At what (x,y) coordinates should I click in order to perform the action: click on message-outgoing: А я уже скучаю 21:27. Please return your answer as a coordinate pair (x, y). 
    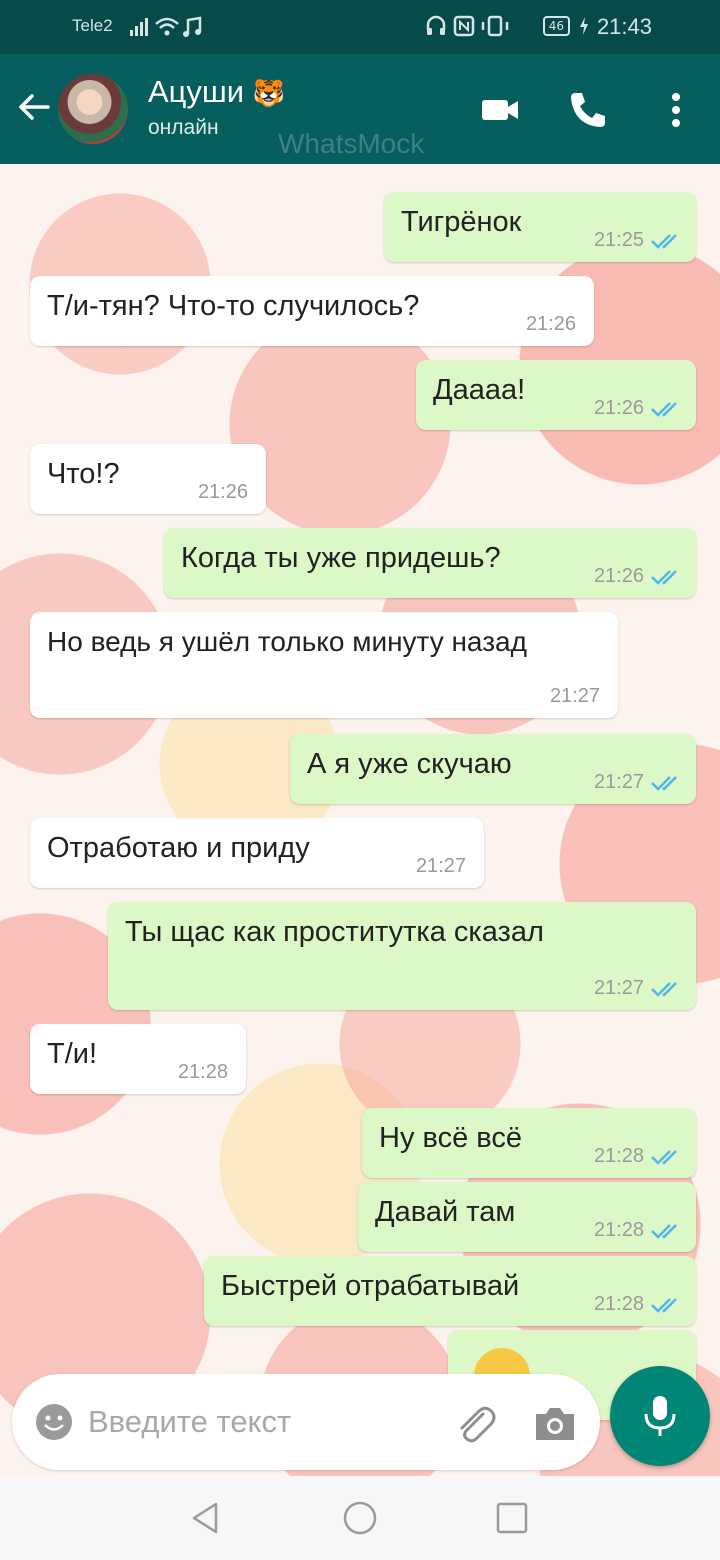
    Looking at the image, I should click on (493, 769).